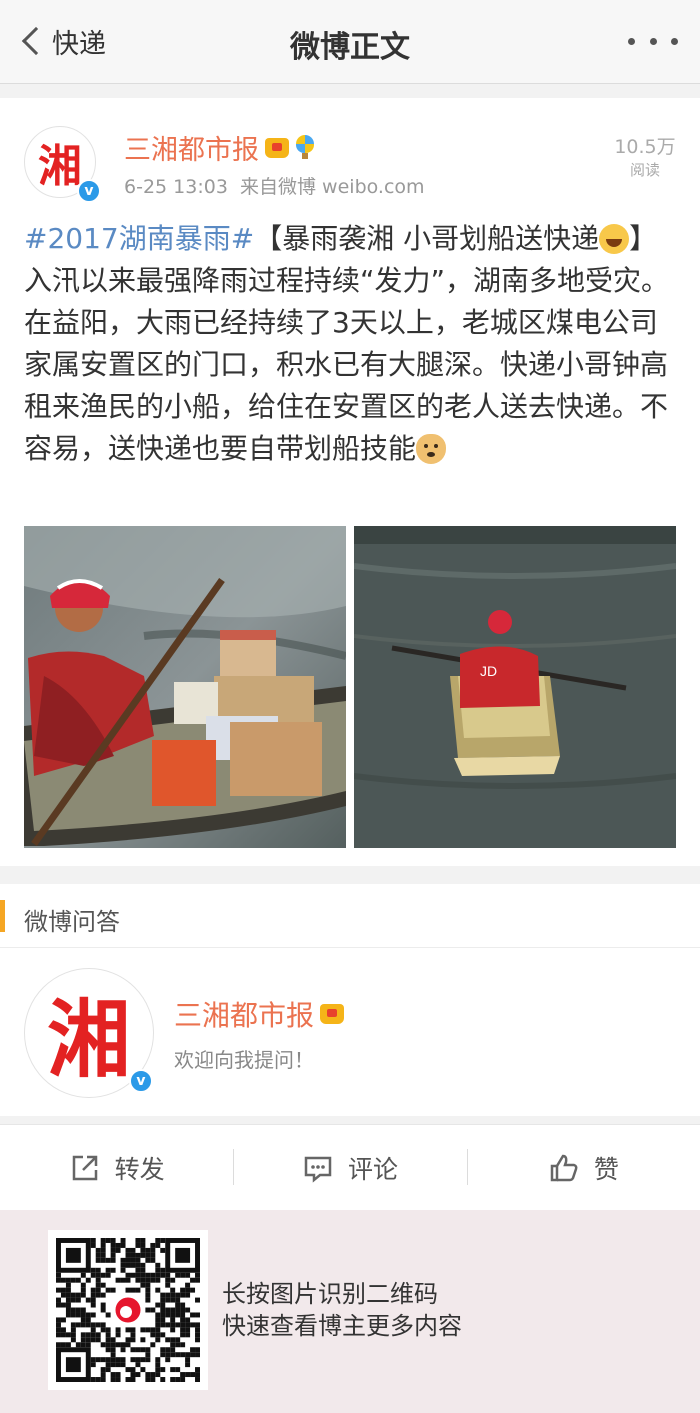  Describe the element at coordinates (427, 238) in the screenshot. I see `post-text-part1: 【暴雨袭湘 小哥划船送快递` at that location.